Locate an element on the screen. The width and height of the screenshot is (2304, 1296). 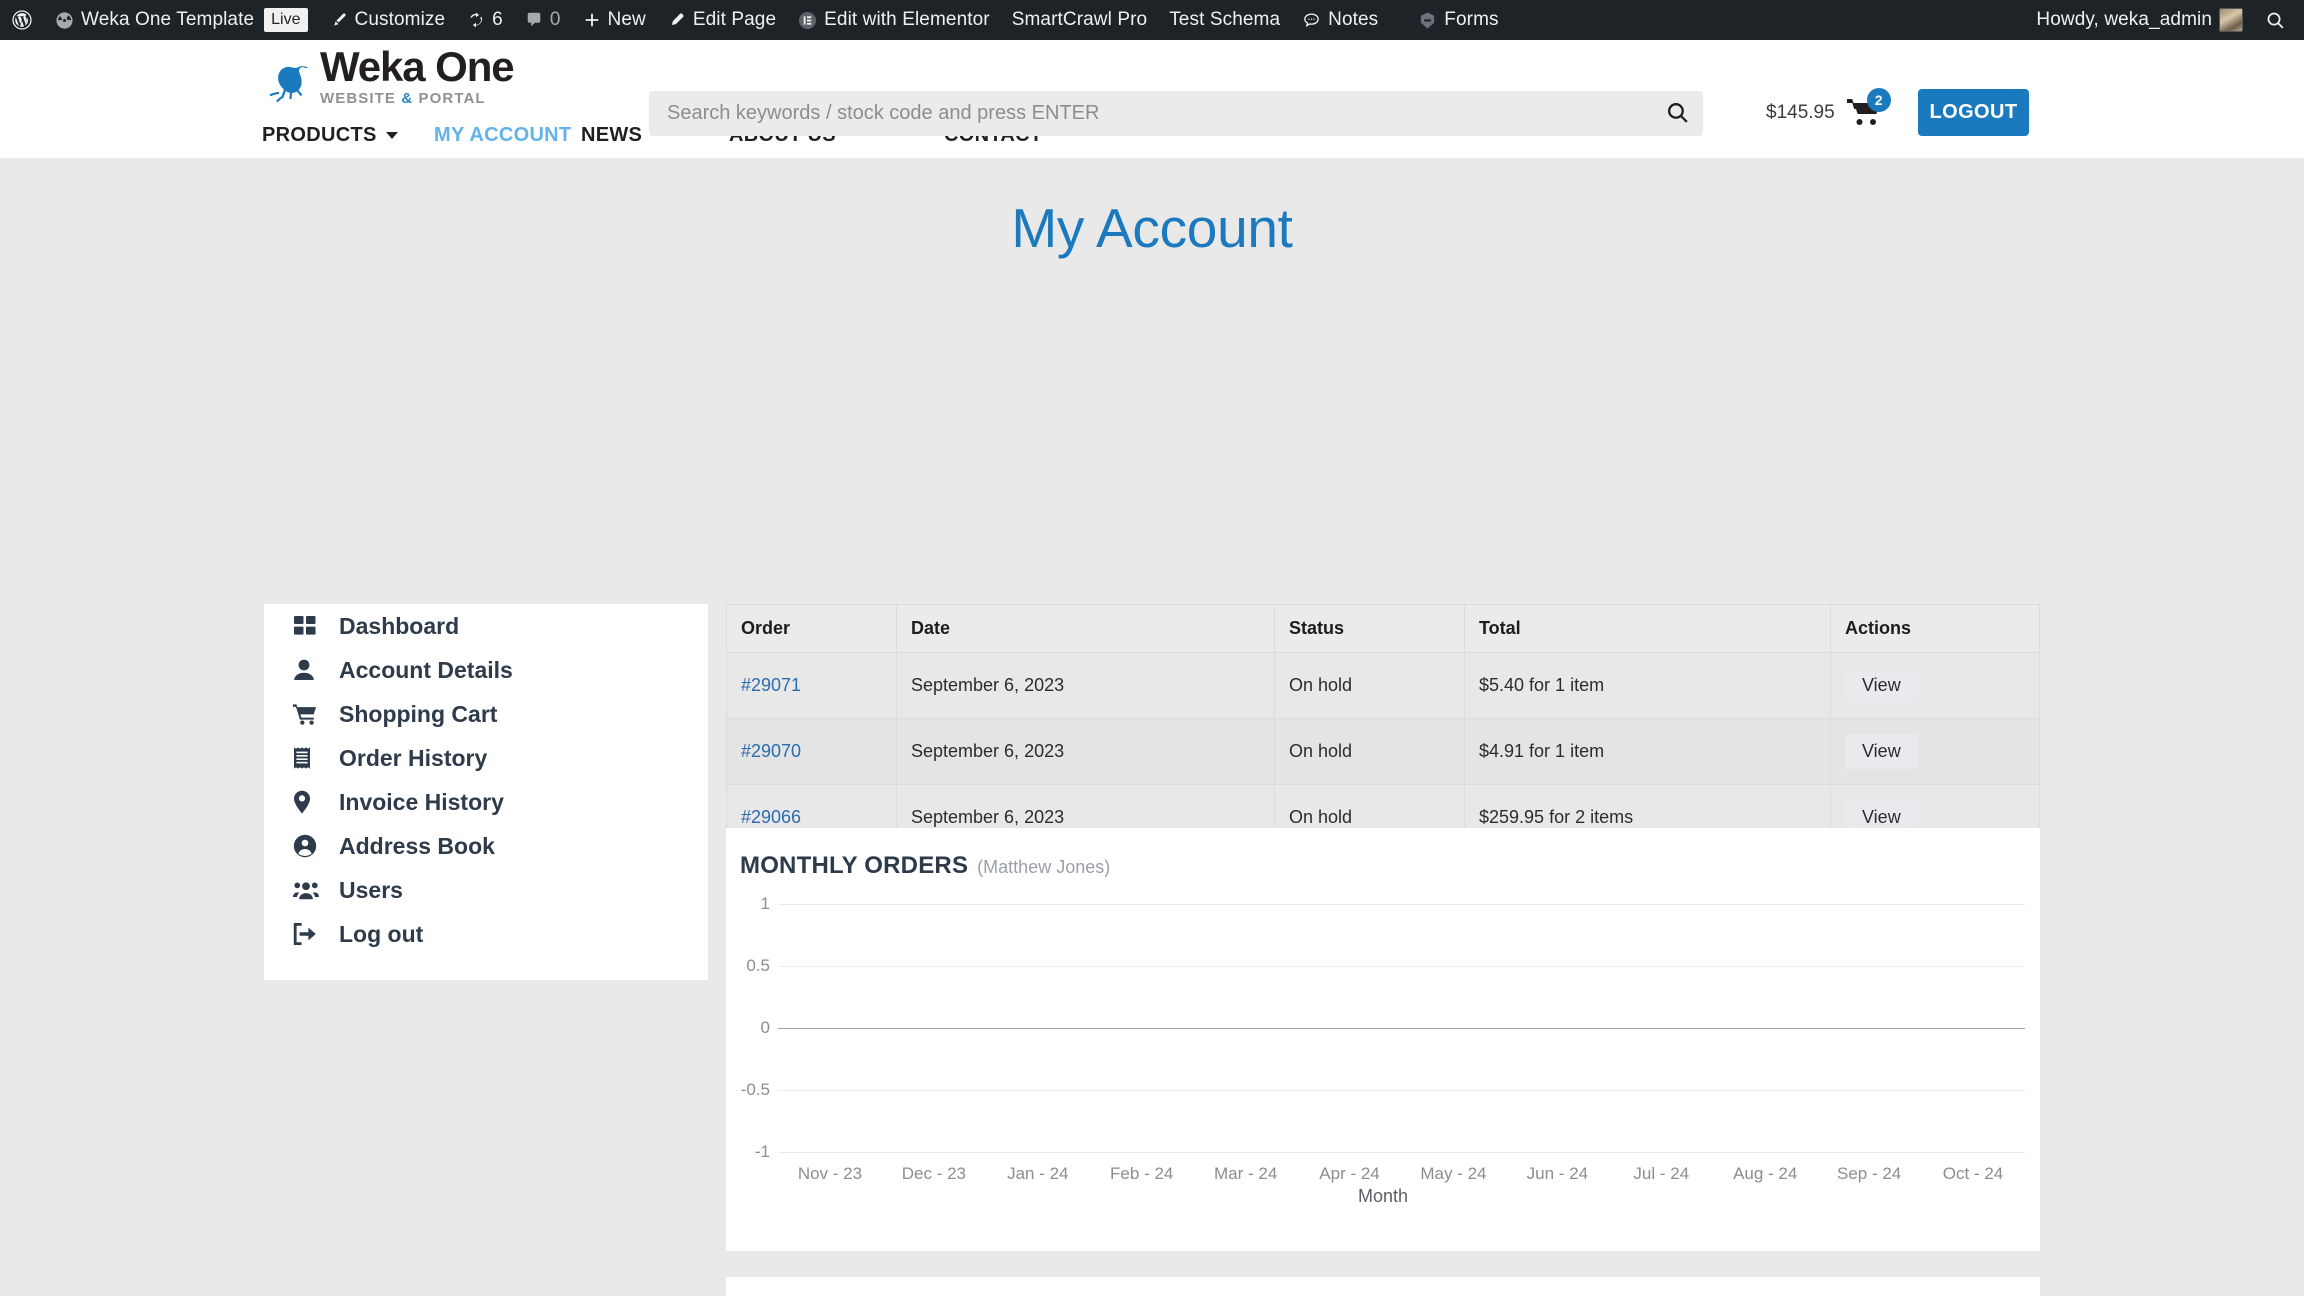
adminbar-elementor-label: Edit with Elementor is located at coordinates (907, 19).